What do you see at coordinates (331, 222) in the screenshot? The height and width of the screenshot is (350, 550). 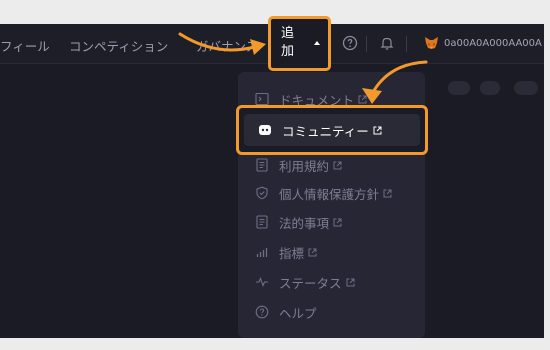 I see `menu-item-legal: 法的事項` at bounding box center [331, 222].